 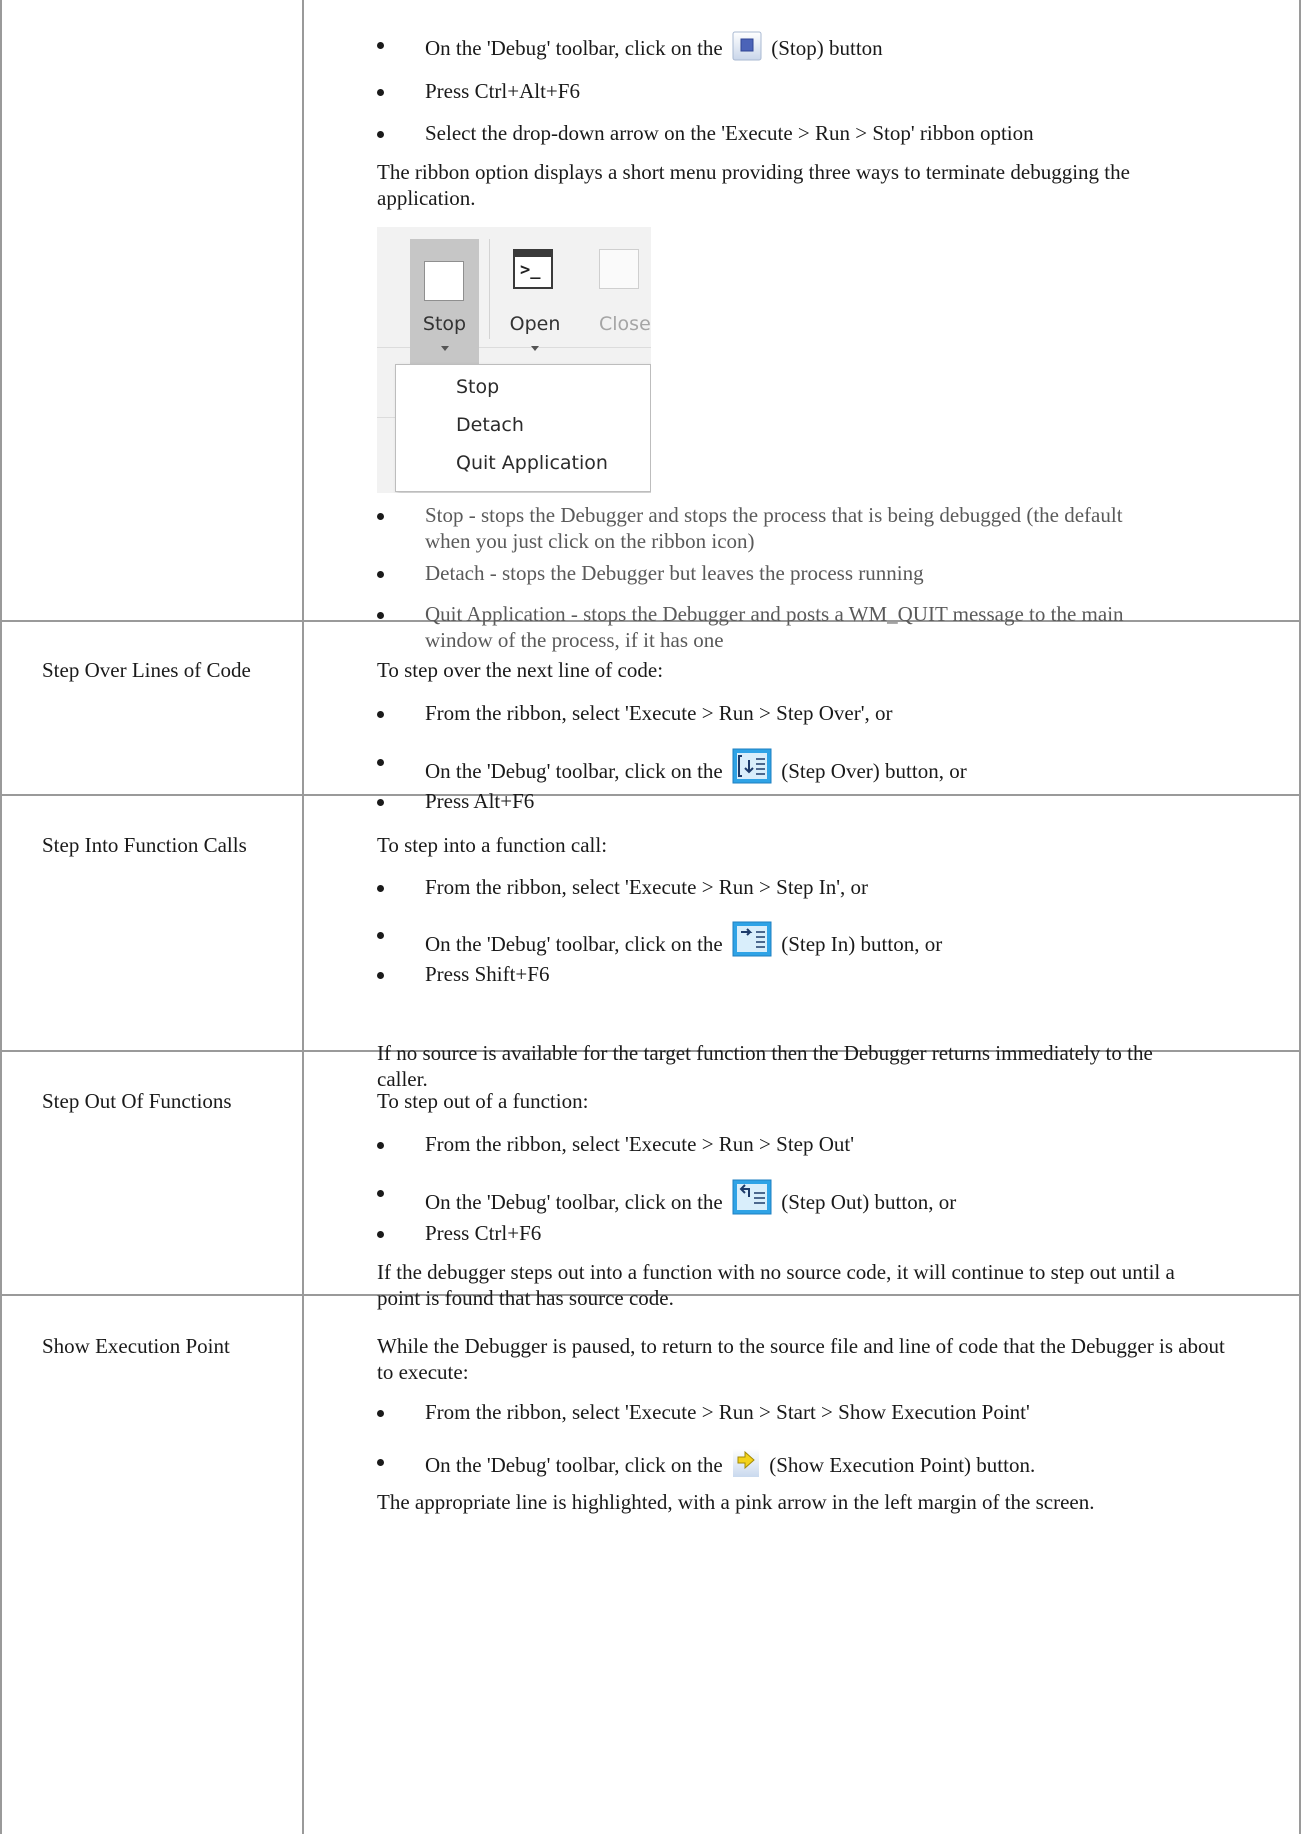 I want to click on close-ribbon-icon, so click(x=619, y=269).